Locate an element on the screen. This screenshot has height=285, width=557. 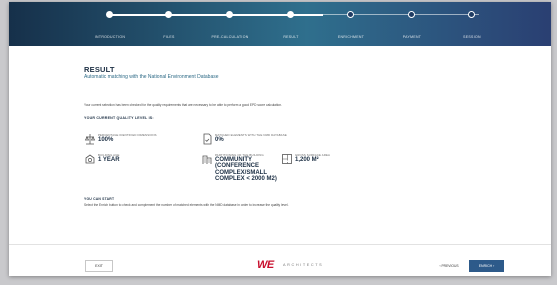
metric-value: 1 YEAR is located at coordinates (109, 160).